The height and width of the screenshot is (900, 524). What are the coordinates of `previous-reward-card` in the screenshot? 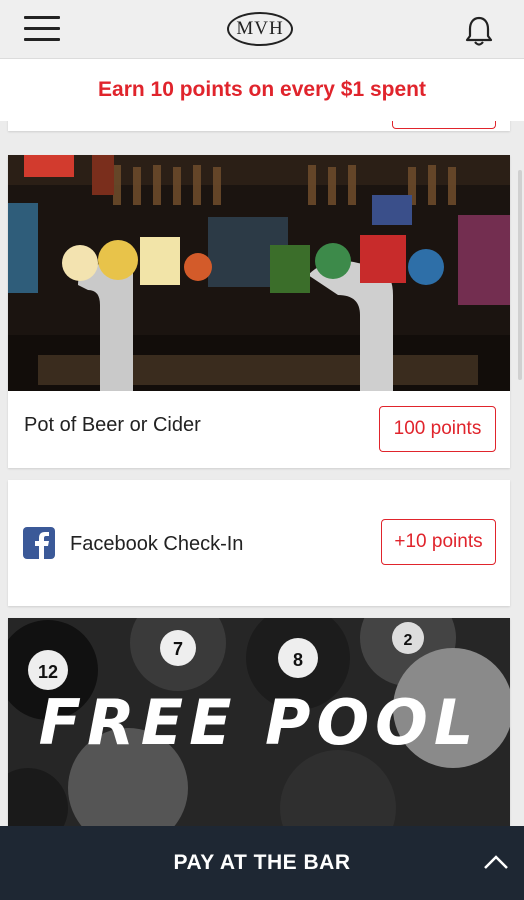 It's located at (259, 126).